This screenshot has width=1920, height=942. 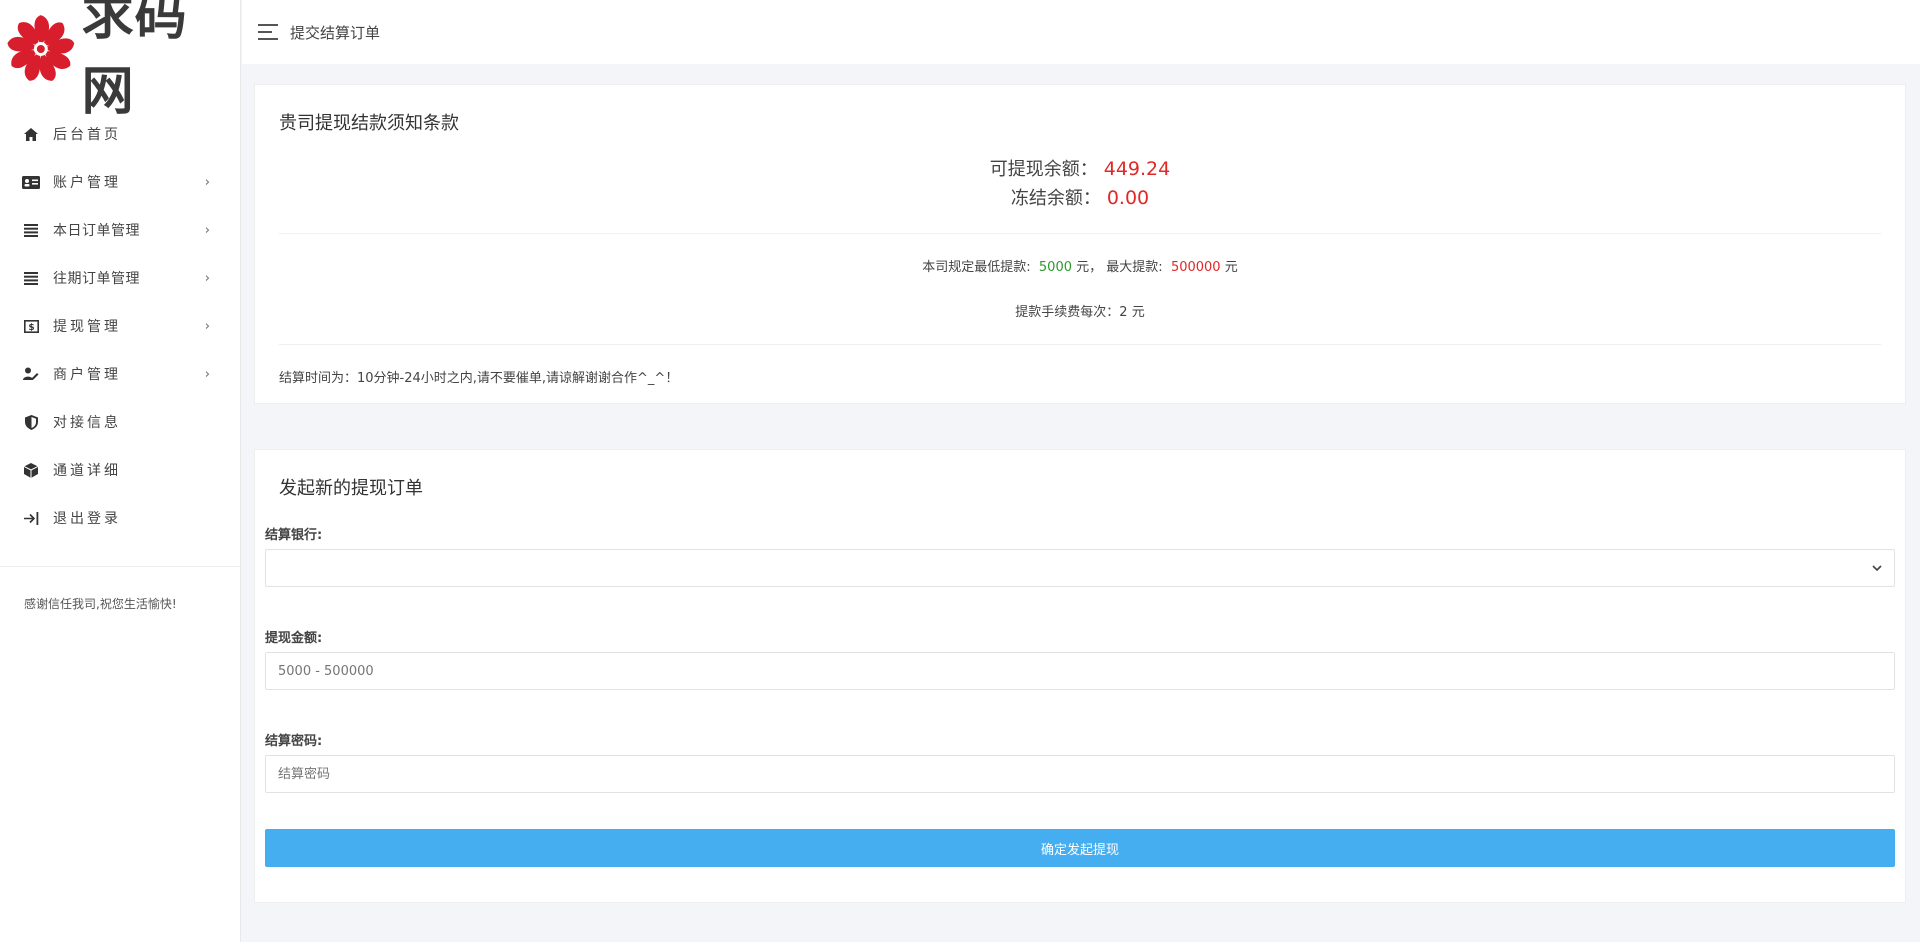 I want to click on cube-icon, so click(x=31, y=470).